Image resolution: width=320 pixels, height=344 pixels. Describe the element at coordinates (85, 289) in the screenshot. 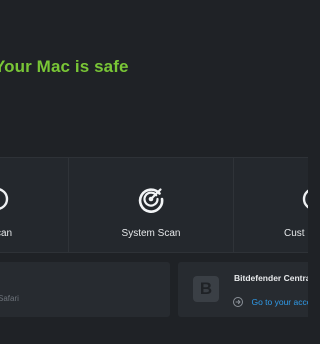

I see `safari-card: Safari` at that location.